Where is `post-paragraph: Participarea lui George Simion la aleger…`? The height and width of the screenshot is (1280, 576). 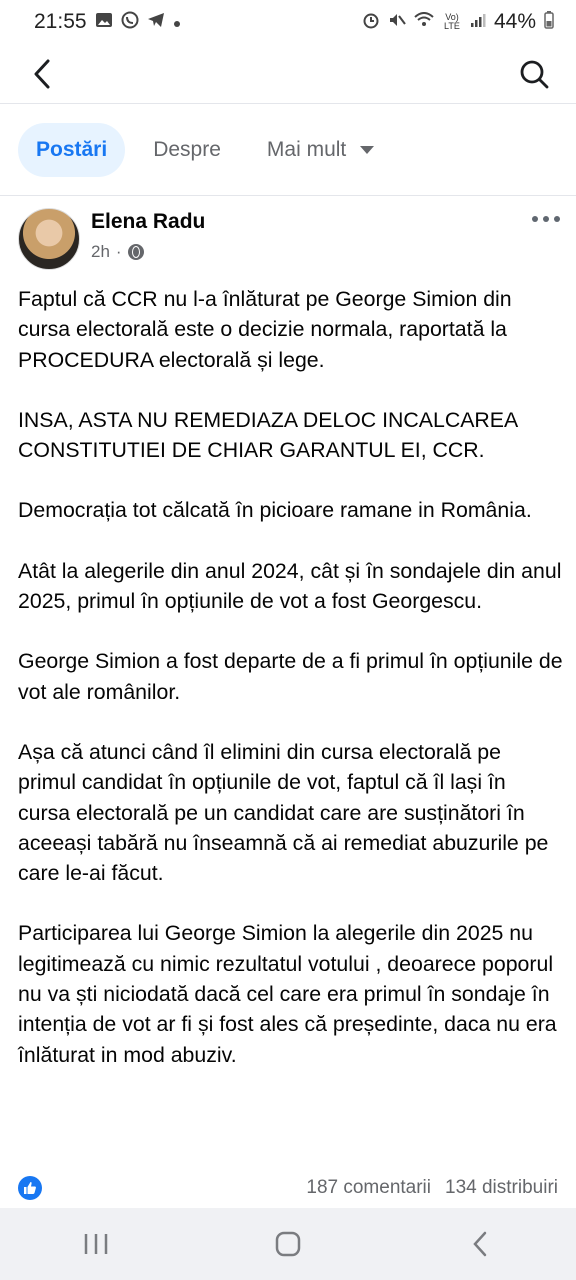 post-paragraph: Participarea lui George Simion la aleger… is located at coordinates (287, 994).